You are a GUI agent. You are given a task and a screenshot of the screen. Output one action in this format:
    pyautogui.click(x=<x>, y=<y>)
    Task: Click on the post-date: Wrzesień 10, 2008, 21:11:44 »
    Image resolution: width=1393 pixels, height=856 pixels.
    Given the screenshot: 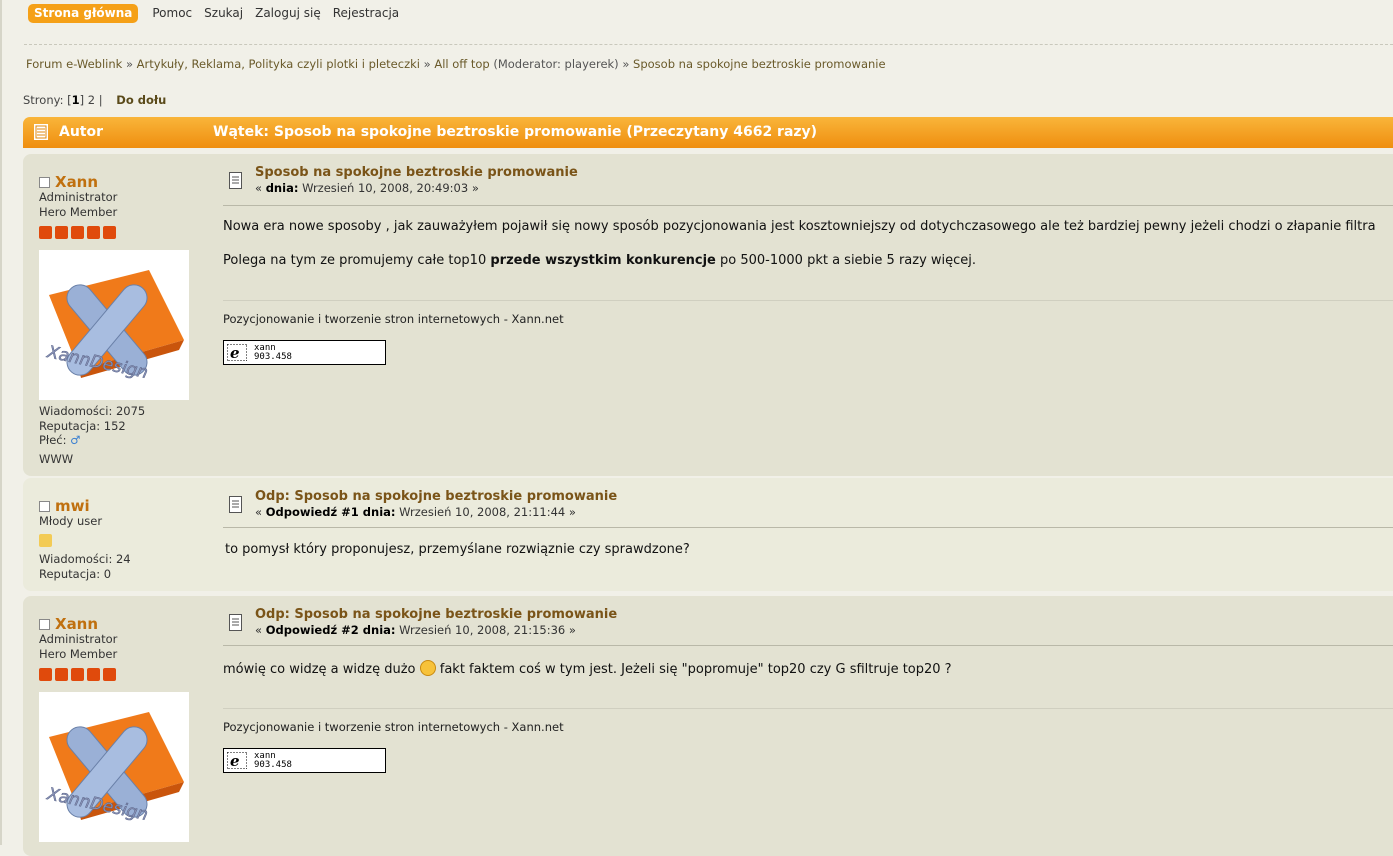 What is the action you would take?
    pyautogui.click(x=485, y=512)
    